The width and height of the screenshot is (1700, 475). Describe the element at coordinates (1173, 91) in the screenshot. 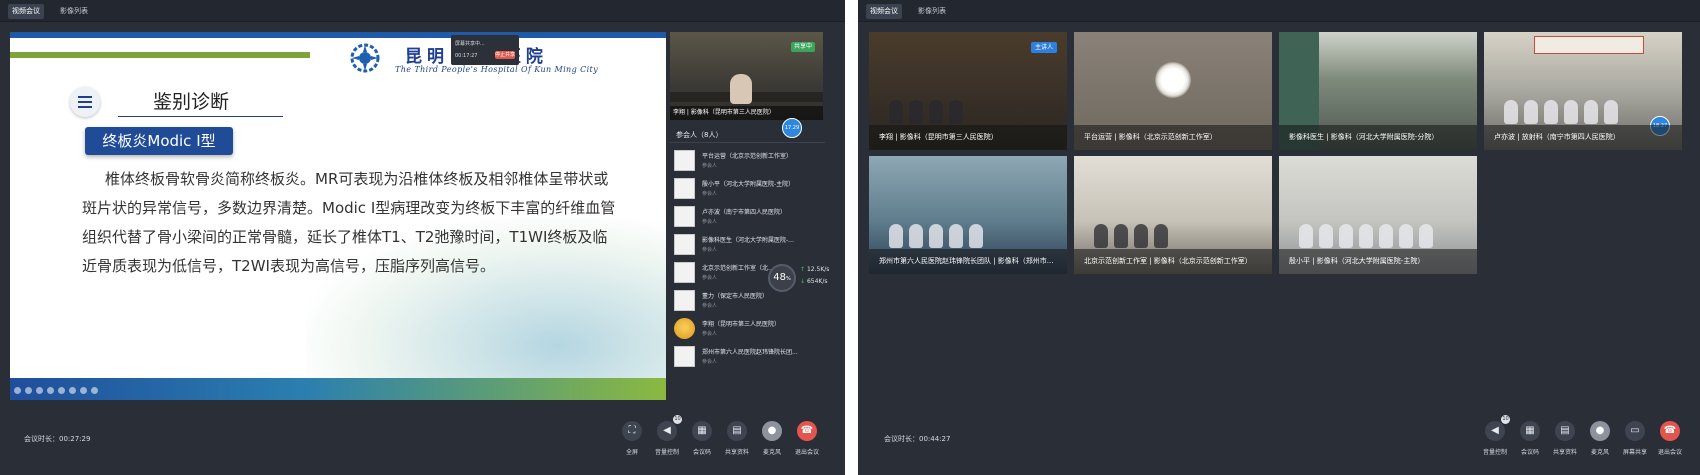

I see `video-tile: 平台运营 | 影像科（北京示范创新工作室）` at that location.